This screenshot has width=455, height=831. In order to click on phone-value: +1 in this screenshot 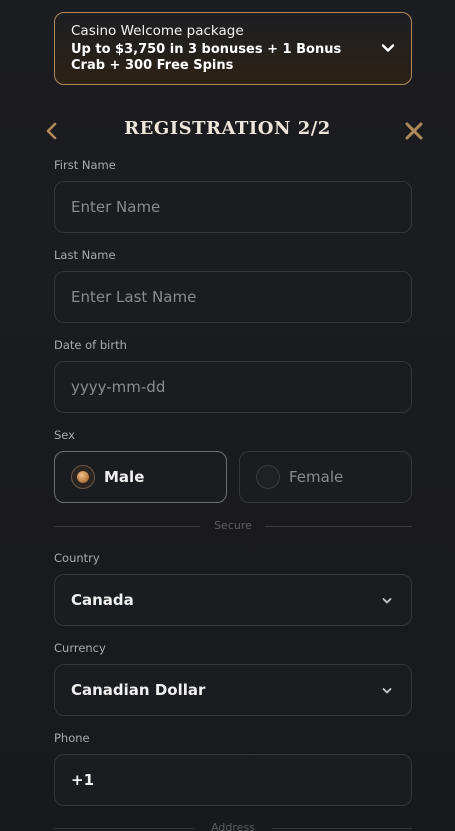, I will do `click(82, 780)`.